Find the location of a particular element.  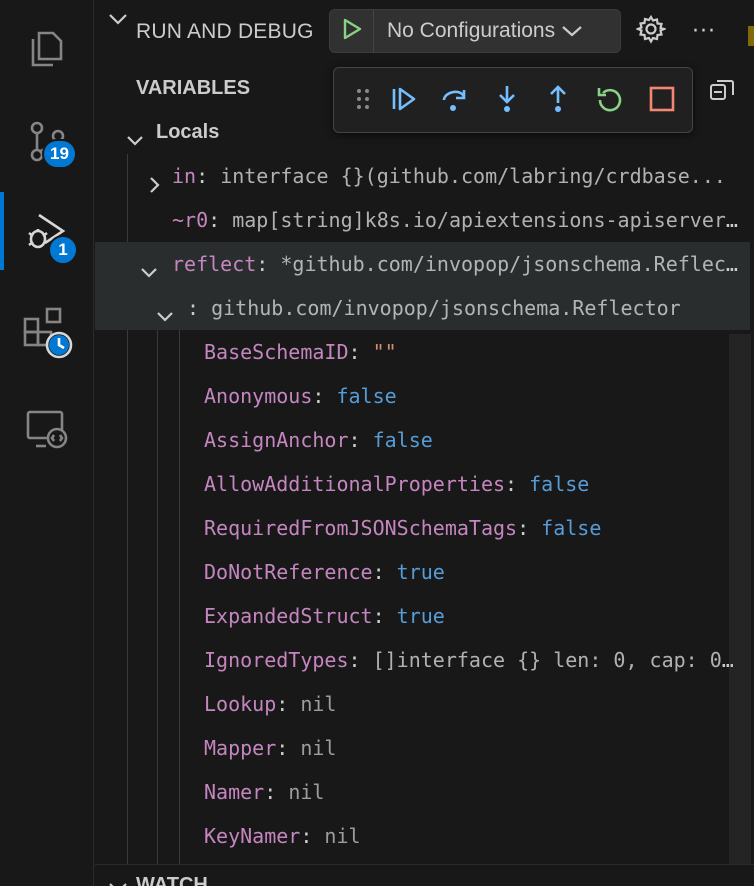

activity-explorer is located at coordinates (47, 47).